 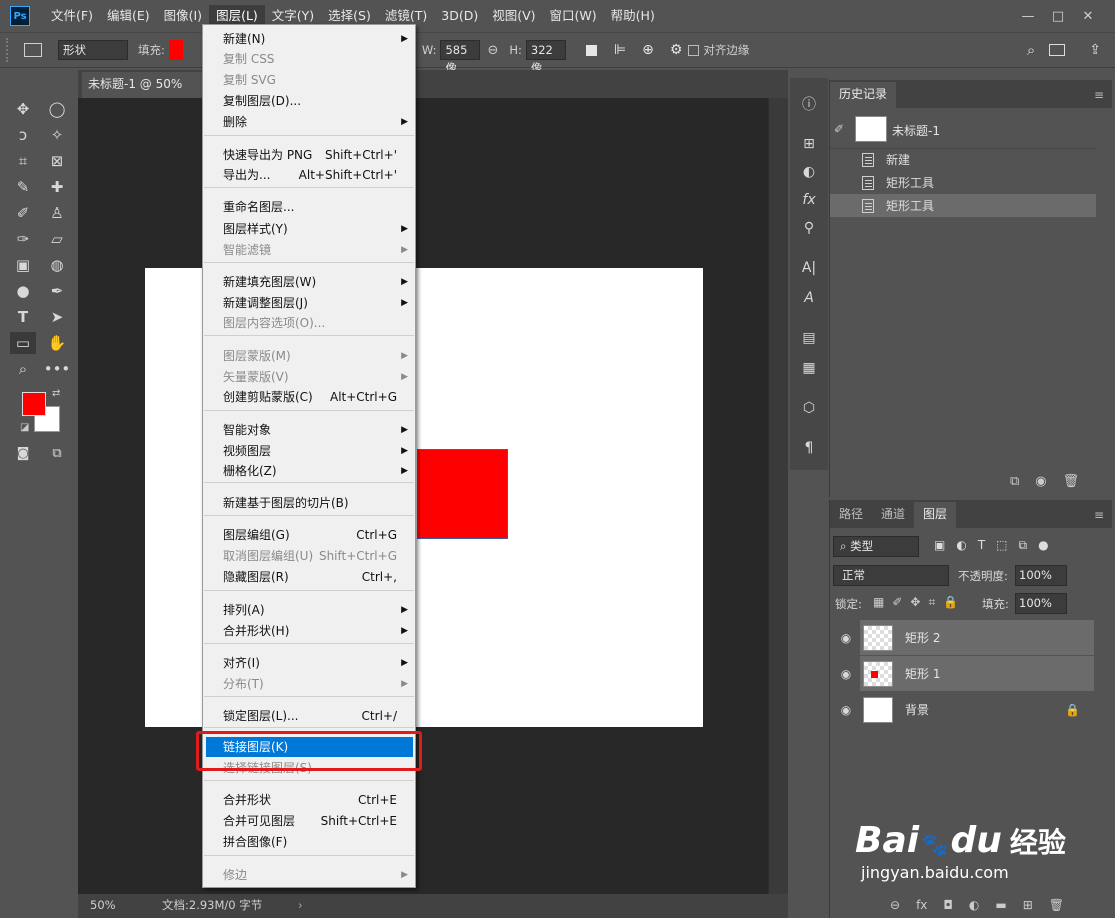 I want to click on lock-position-icon: ✥, so click(x=915, y=602).